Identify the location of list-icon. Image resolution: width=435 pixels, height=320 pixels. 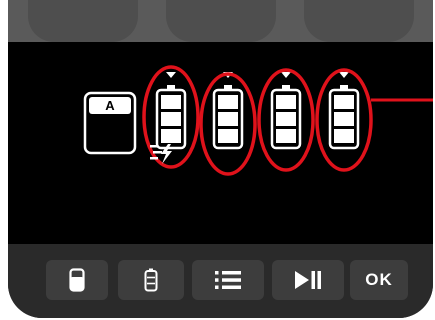
(228, 280).